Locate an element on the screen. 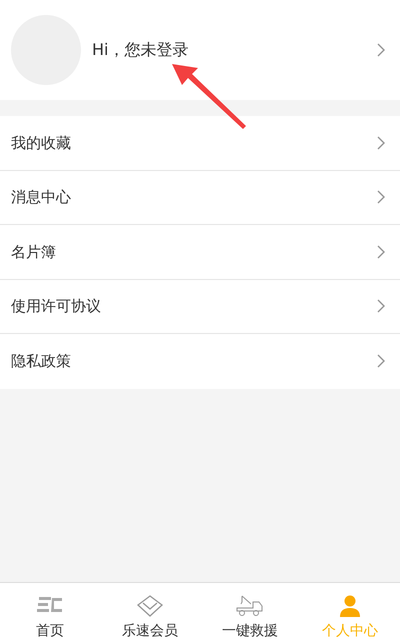 This screenshot has width=400, height=642. diamond-icon is located at coordinates (150, 606).